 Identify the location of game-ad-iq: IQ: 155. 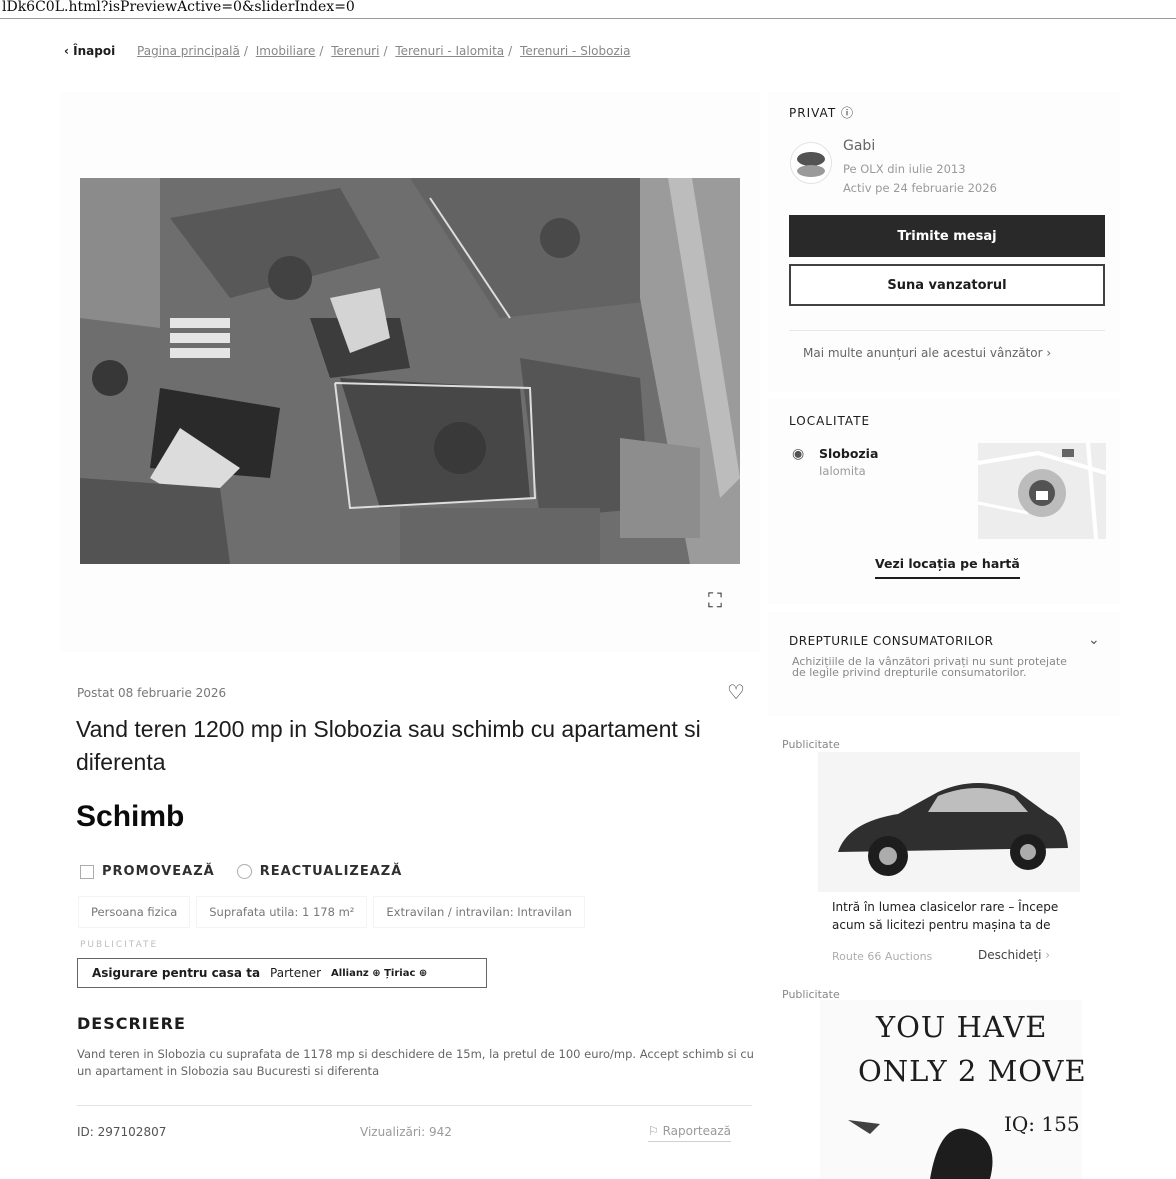
(1042, 1124).